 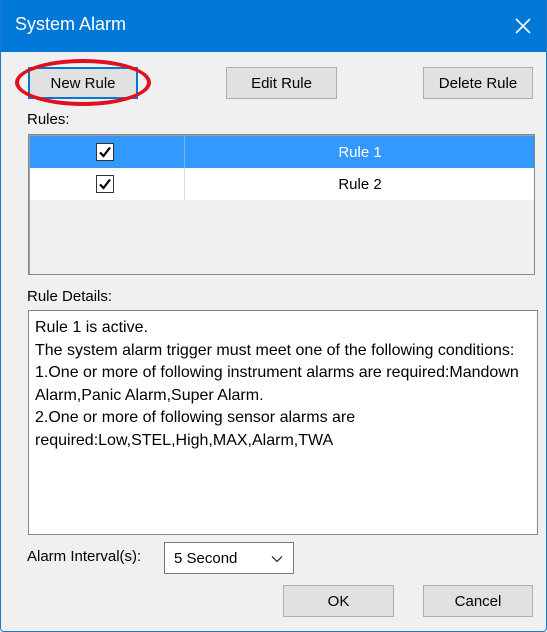 What do you see at coordinates (338, 601) in the screenshot?
I see `ok-button: OK` at bounding box center [338, 601].